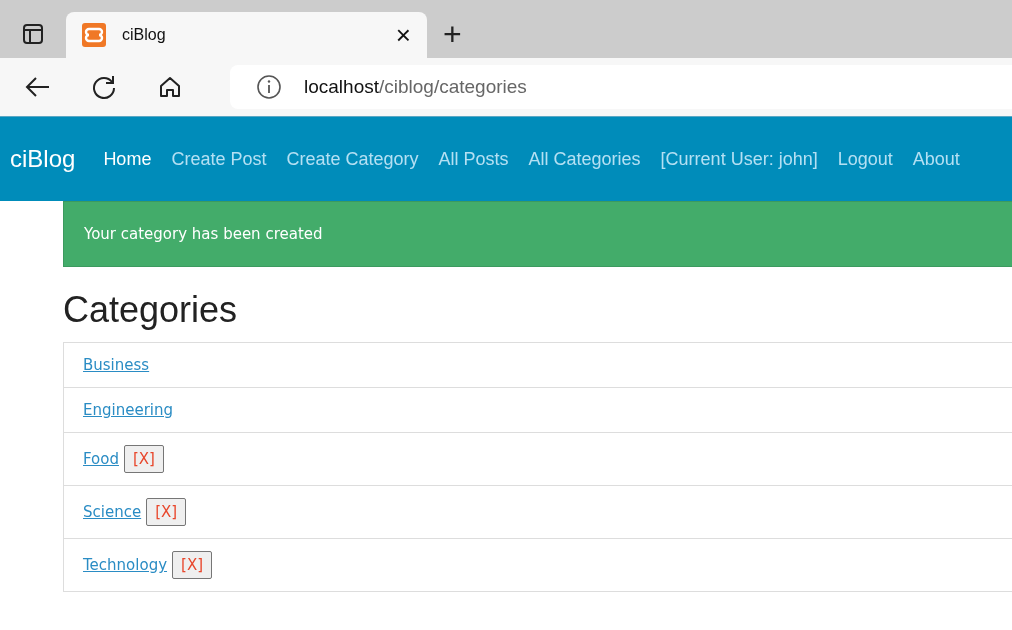 This screenshot has height=630, width=1012. I want to click on category-link: Food, so click(101, 459).